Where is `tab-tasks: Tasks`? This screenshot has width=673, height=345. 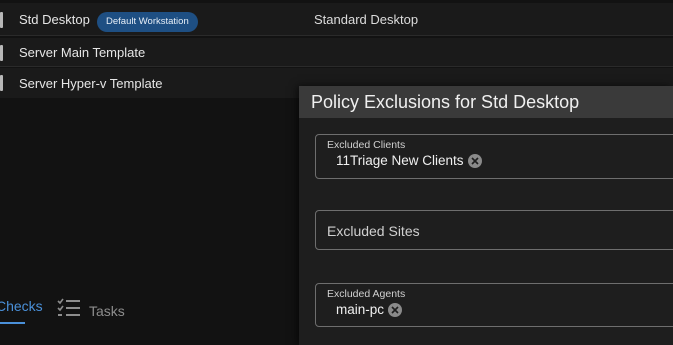
tab-tasks: Tasks is located at coordinates (91, 310).